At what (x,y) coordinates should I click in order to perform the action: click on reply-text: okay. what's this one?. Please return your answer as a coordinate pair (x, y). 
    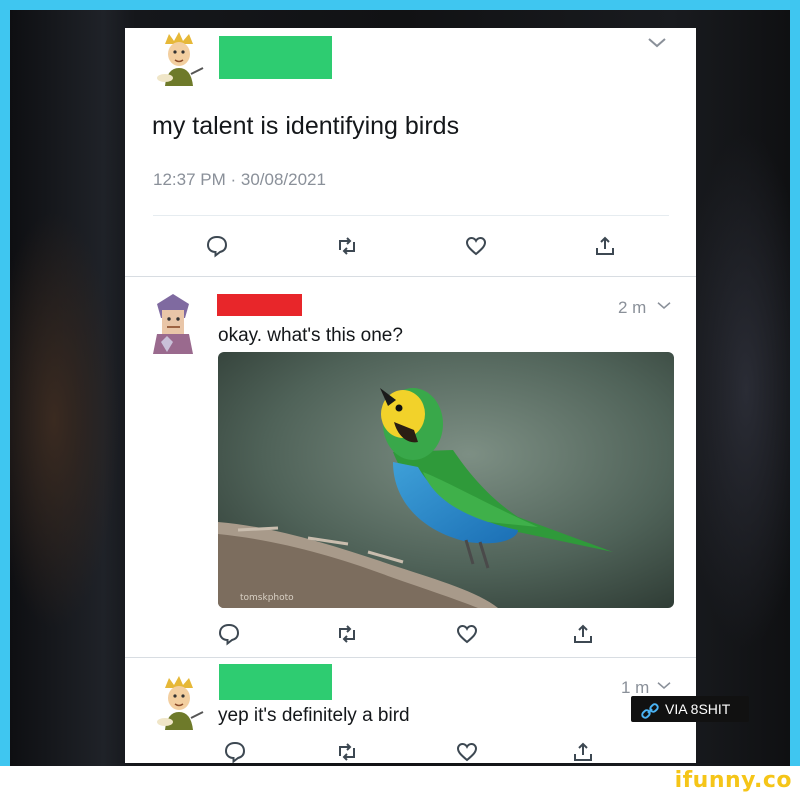
    Looking at the image, I should click on (310, 335).